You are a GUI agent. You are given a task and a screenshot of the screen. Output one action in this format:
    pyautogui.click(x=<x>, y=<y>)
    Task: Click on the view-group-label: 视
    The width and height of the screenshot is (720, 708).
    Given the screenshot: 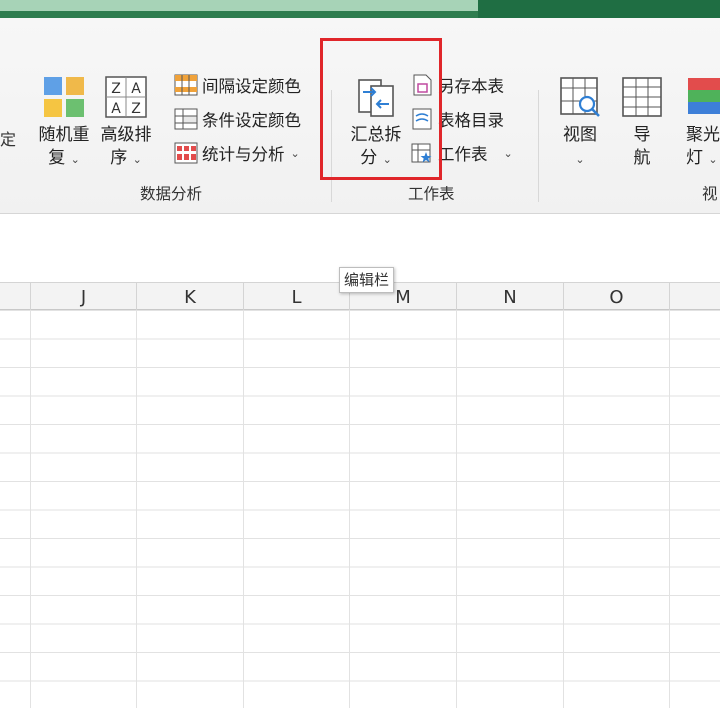 What is the action you would take?
    pyautogui.click(x=710, y=194)
    